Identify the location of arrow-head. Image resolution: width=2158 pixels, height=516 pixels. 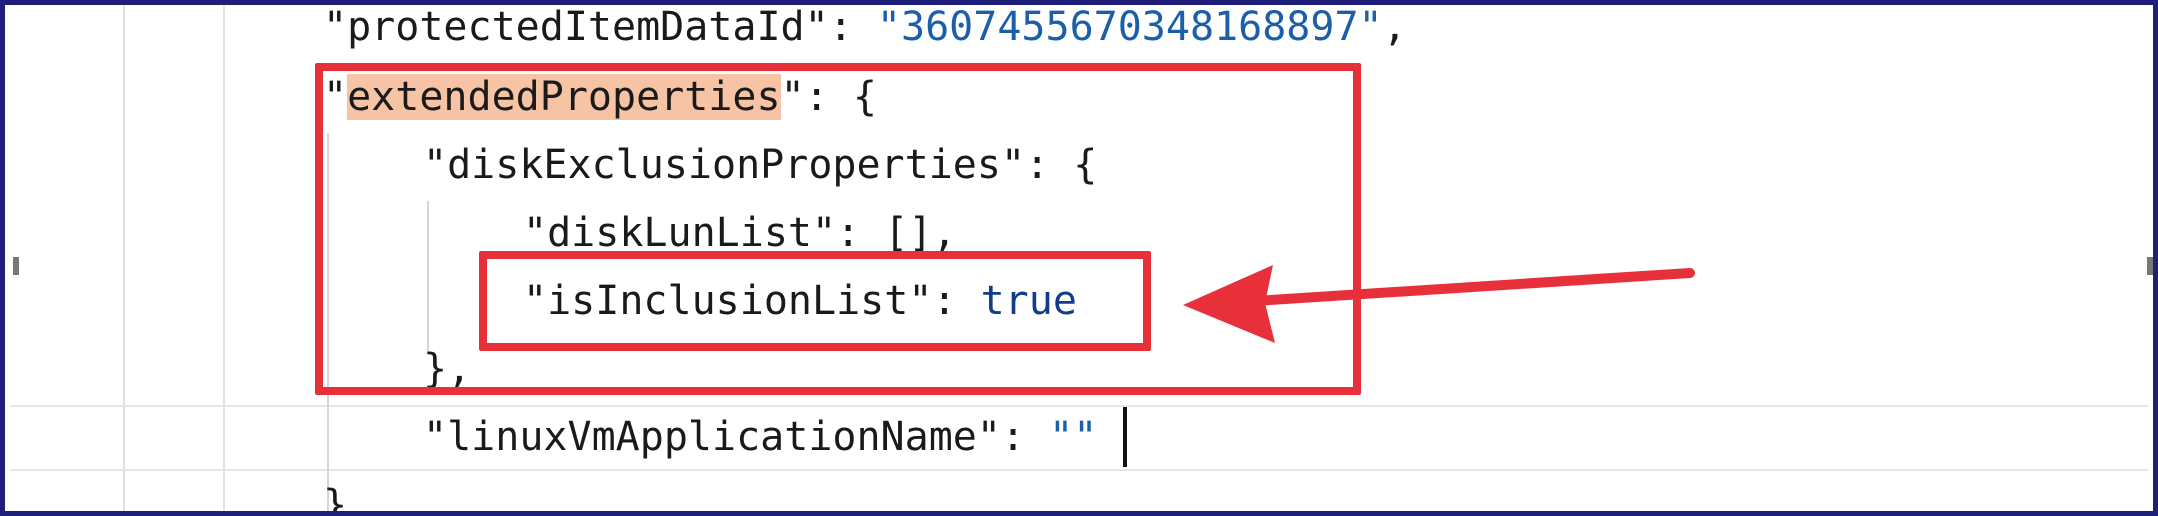
(1229, 304).